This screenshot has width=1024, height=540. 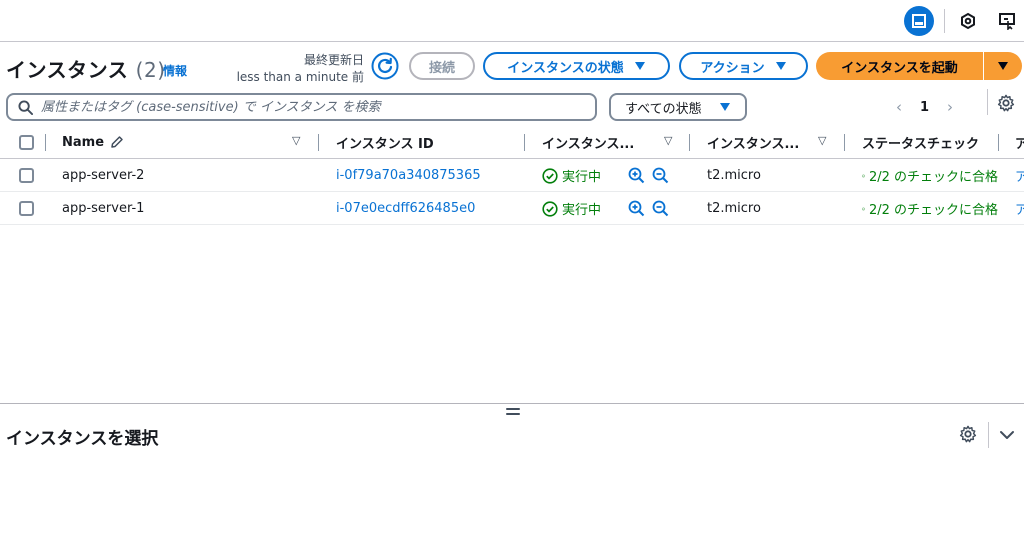 I want to click on chevron-down-icon, so click(x=1007, y=435).